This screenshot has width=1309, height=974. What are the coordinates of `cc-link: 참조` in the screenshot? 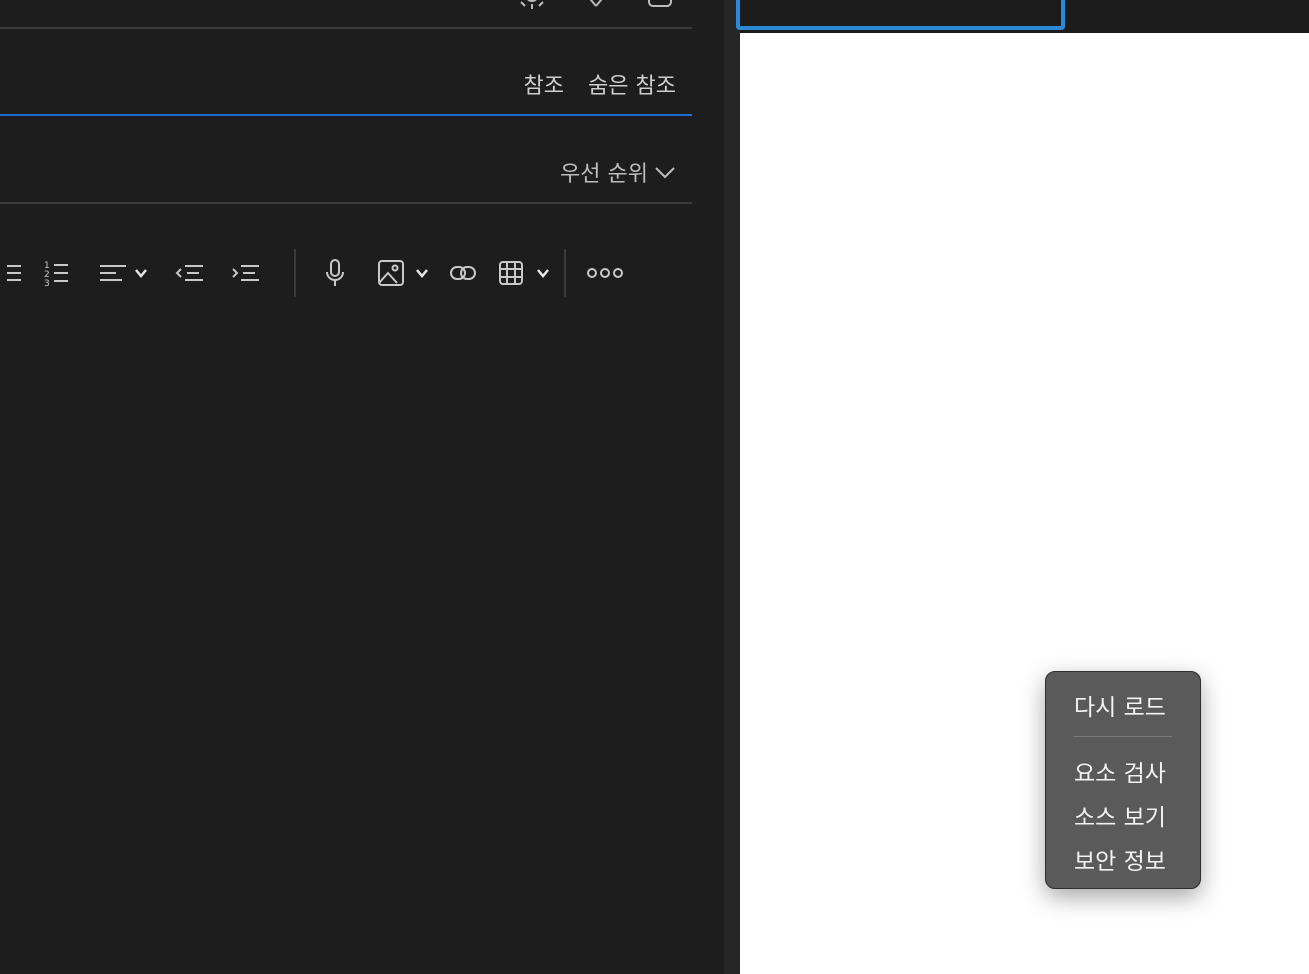 It's located at (544, 84).